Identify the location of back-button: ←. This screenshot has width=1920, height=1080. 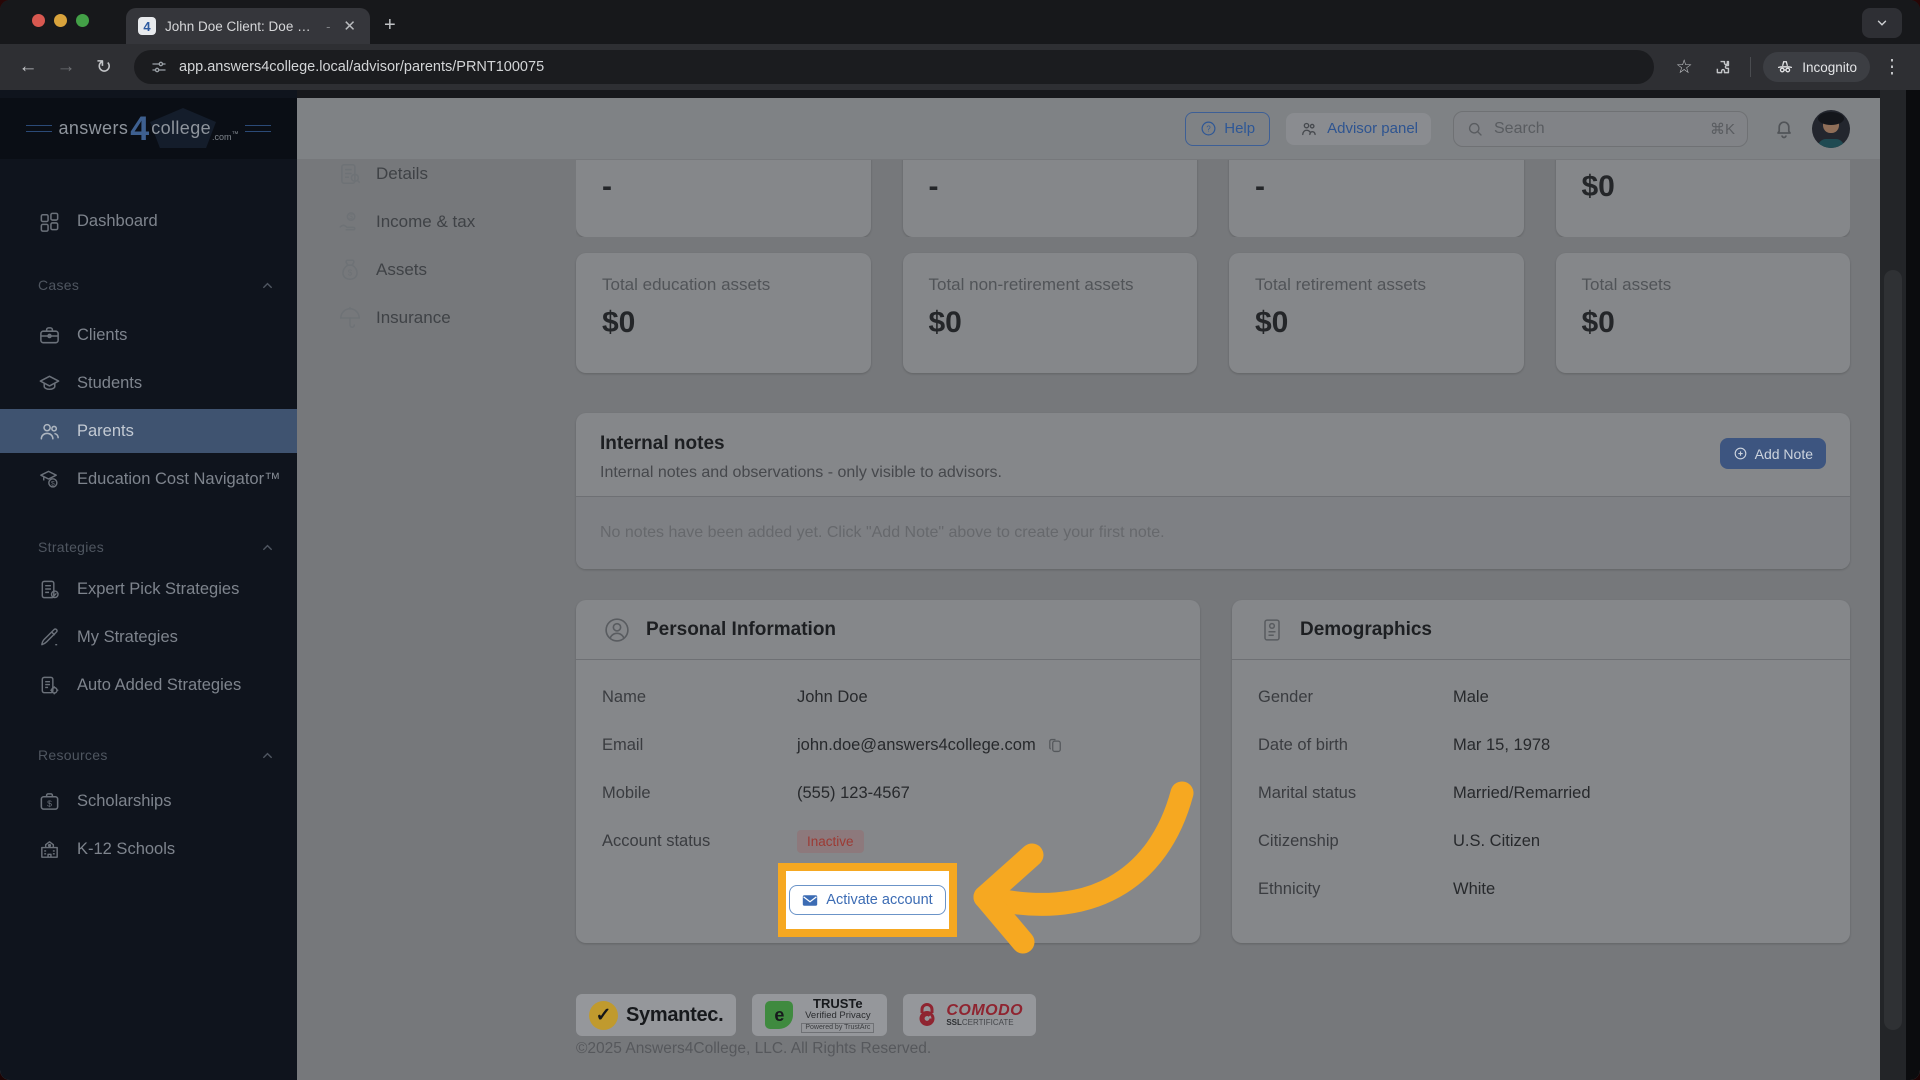
(28, 67).